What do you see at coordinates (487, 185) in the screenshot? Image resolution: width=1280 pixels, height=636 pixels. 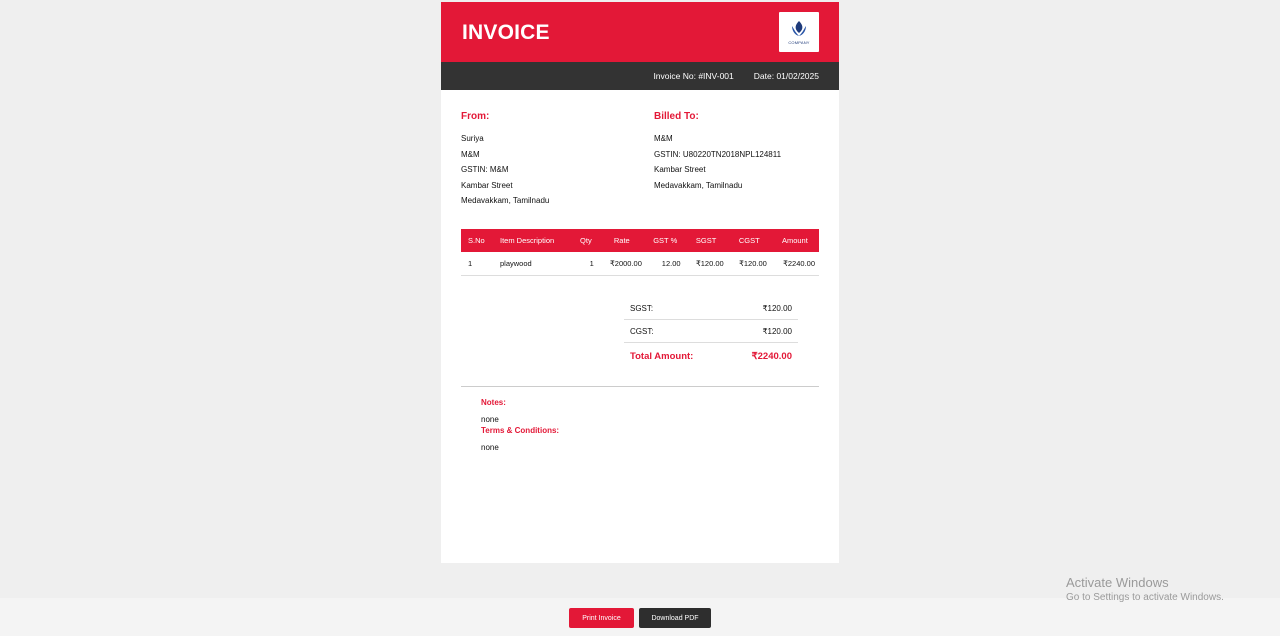 I see `from-street: Kambar Street` at bounding box center [487, 185].